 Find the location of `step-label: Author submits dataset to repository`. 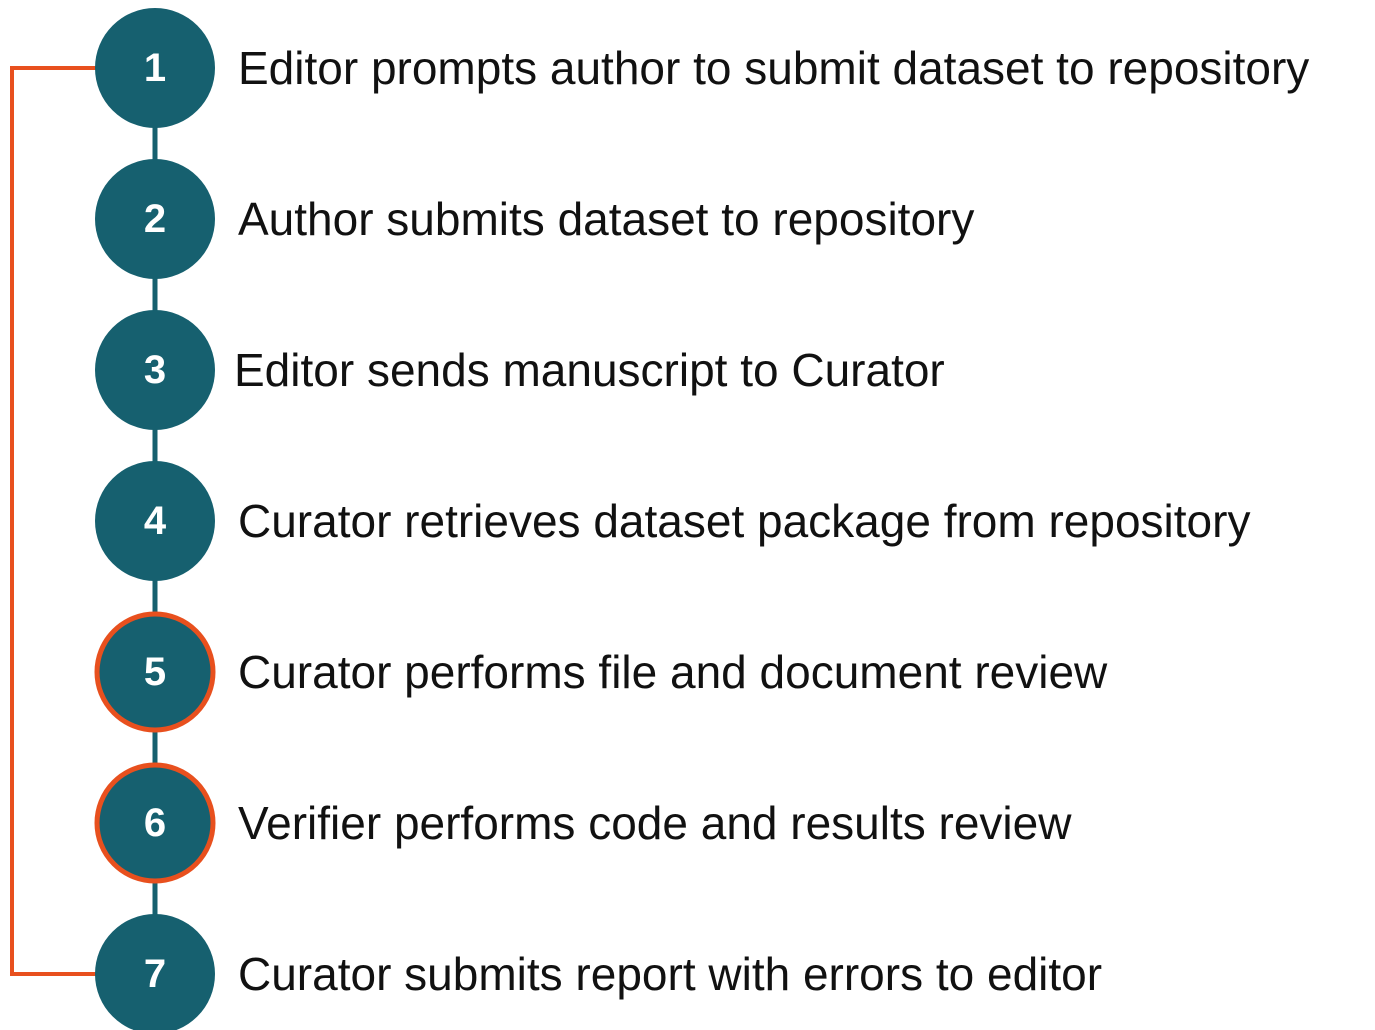

step-label: Author submits dataset to repository is located at coordinates (606, 219).